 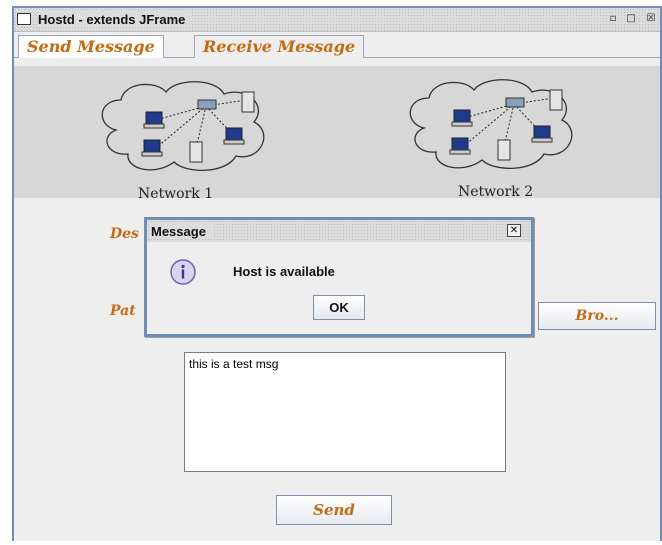 I want to click on info-icon, so click(x=183, y=272).